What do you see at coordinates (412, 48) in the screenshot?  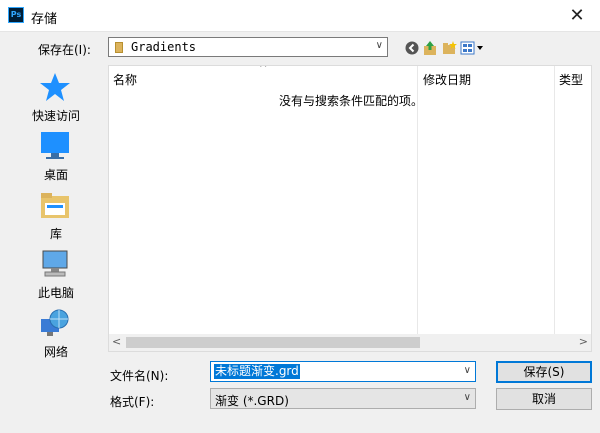 I see `back-icon` at bounding box center [412, 48].